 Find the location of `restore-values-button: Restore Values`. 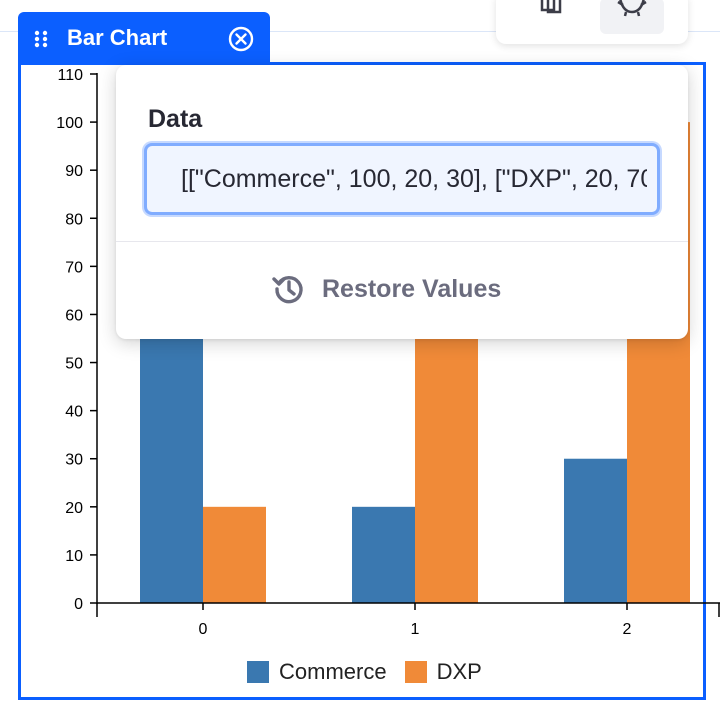

restore-values-button: Restore Values is located at coordinates (386, 289).